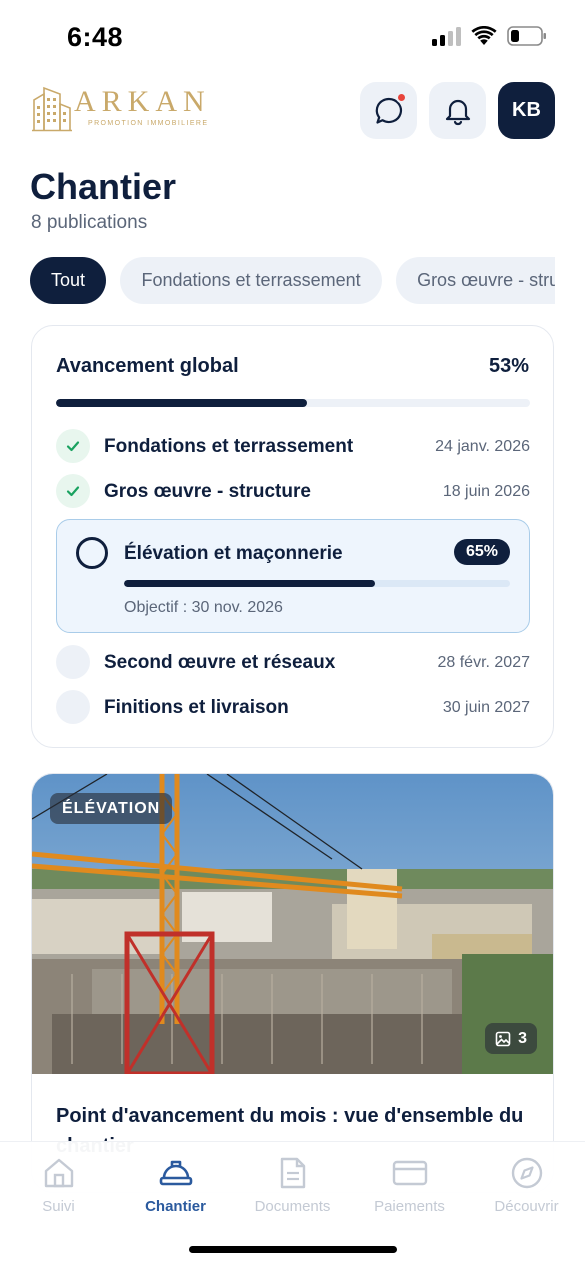 This screenshot has height=1266, width=585. Describe the element at coordinates (293, 1249) in the screenshot. I see `home-indicator` at that location.